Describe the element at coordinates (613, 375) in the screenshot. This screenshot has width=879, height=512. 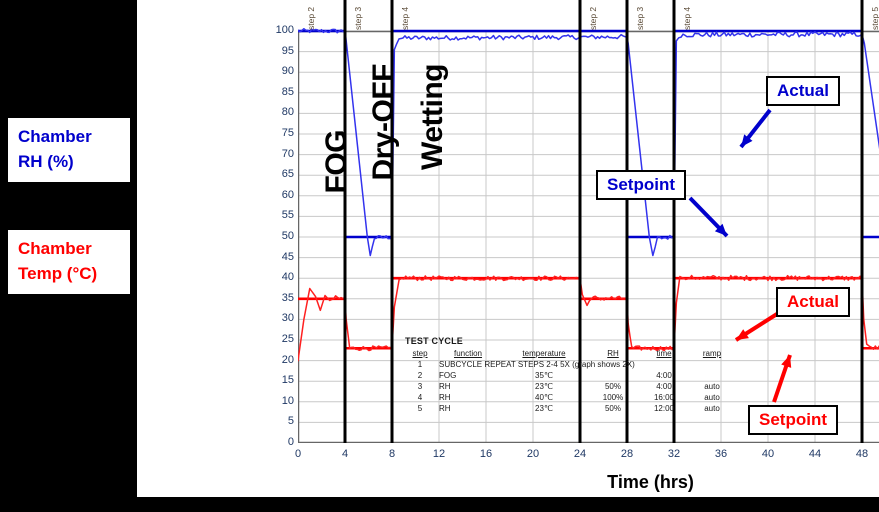
I see `cell-rh` at that location.